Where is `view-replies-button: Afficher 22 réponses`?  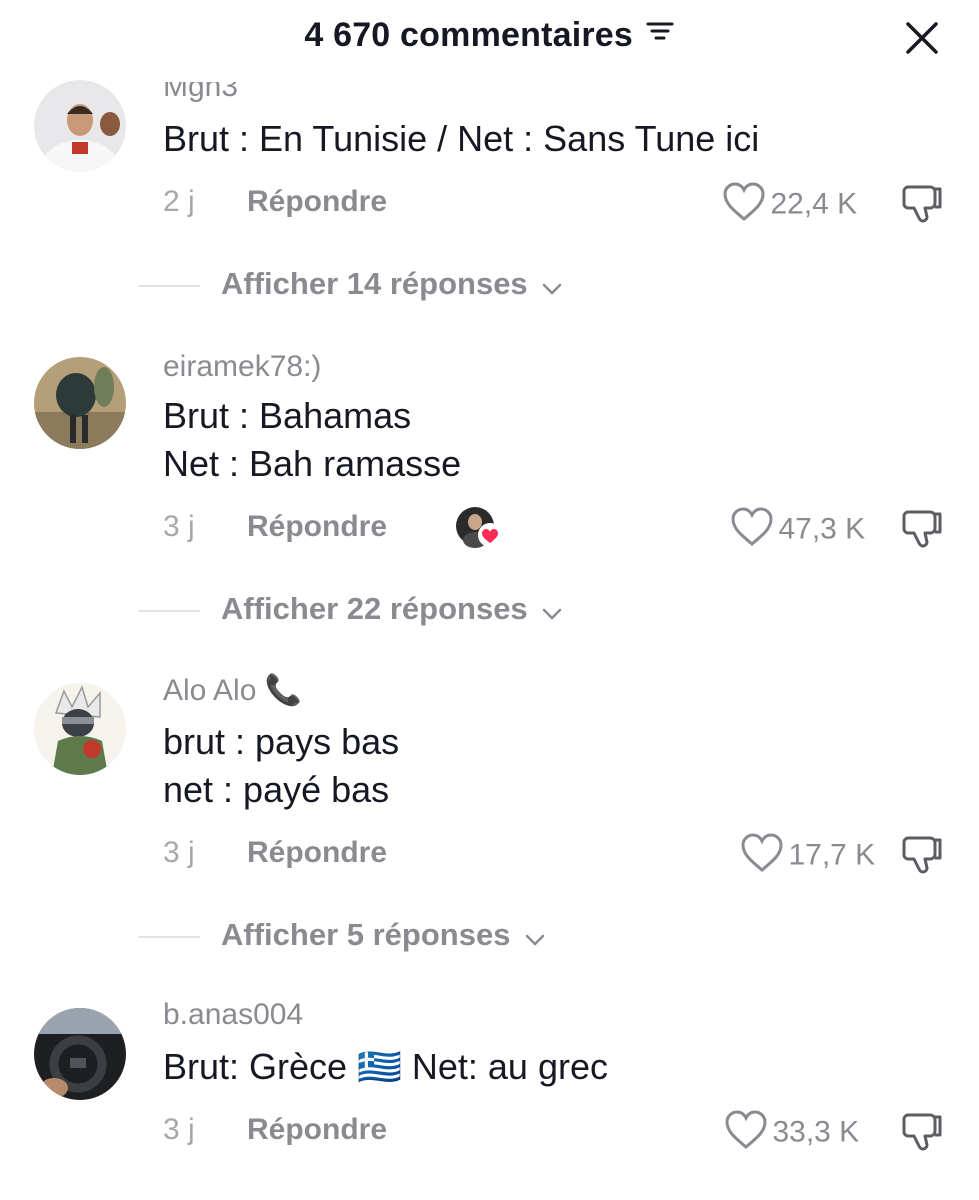
view-replies-button: Afficher 22 réponses is located at coordinates (489, 611).